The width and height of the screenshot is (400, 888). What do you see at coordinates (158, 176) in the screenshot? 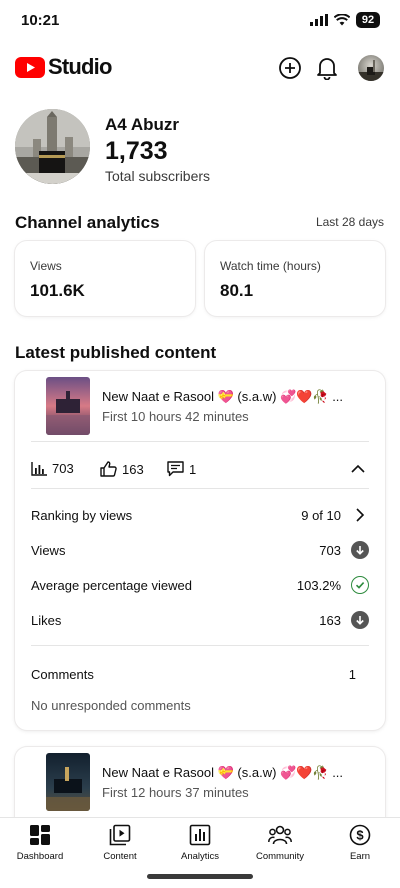
I see `subscriber-label: Total subscribers` at bounding box center [158, 176].